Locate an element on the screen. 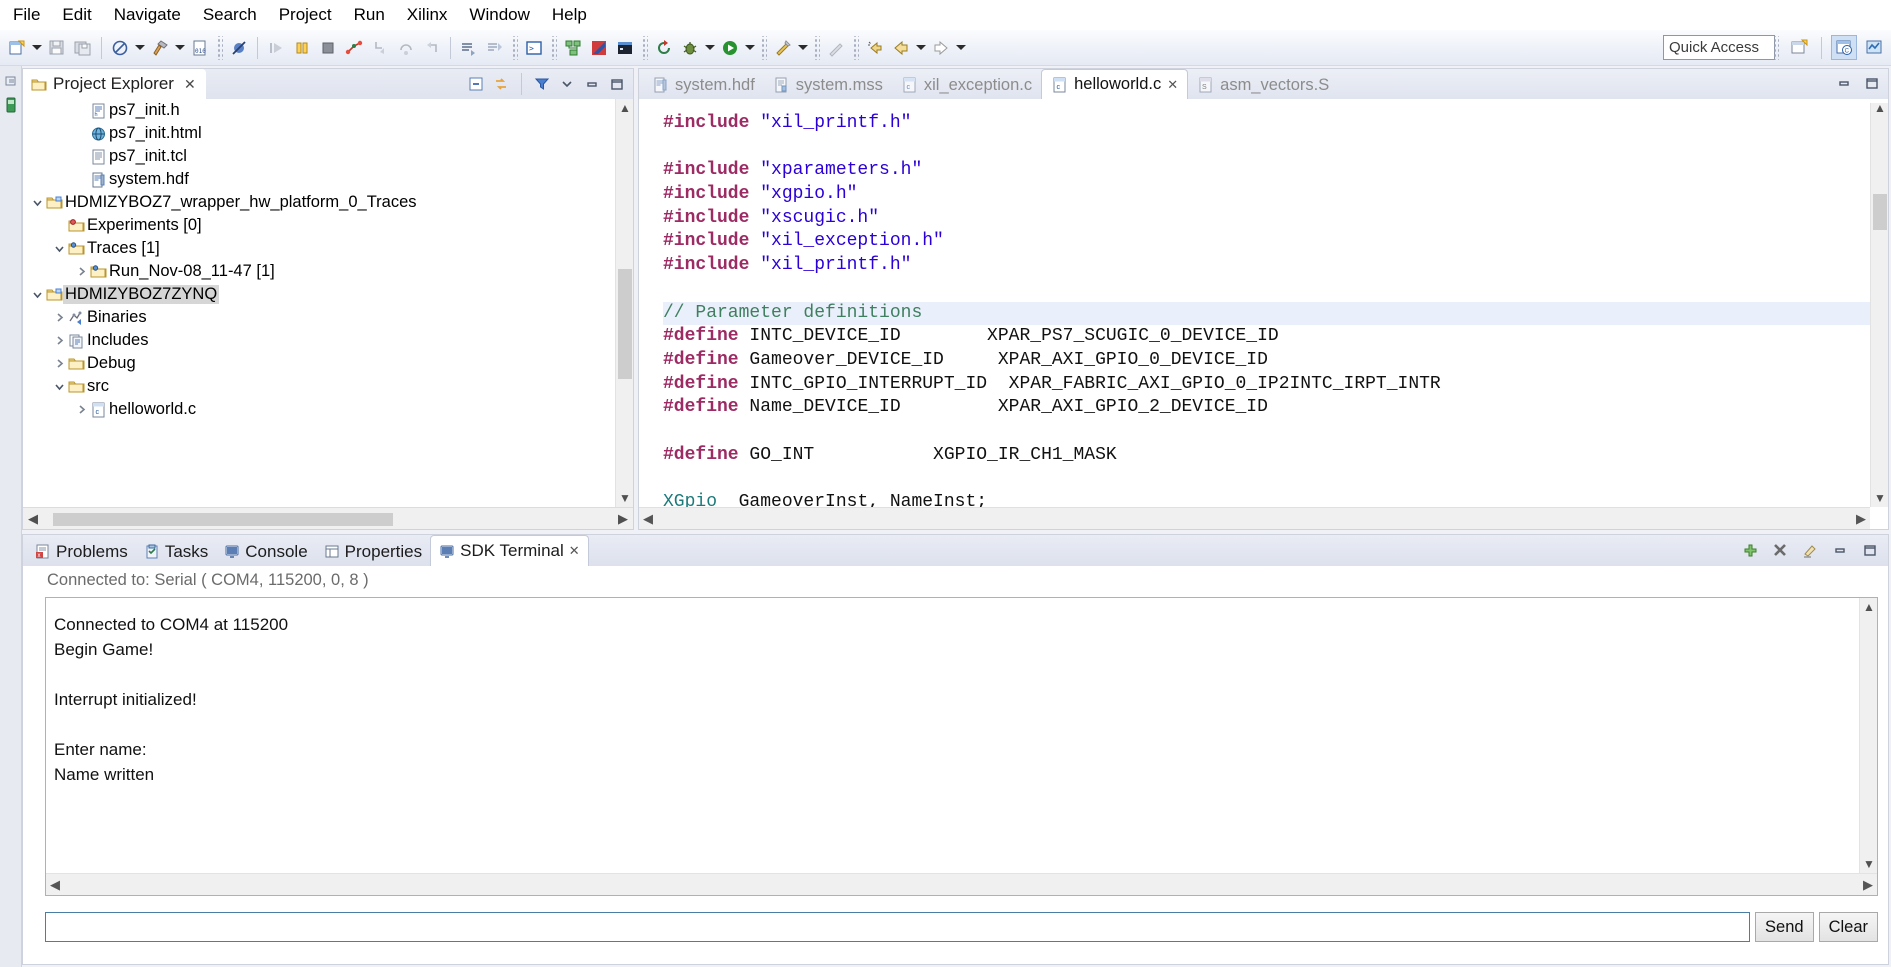 This screenshot has height=967, width=1891. build-settings-icon is located at coordinates (120, 48).